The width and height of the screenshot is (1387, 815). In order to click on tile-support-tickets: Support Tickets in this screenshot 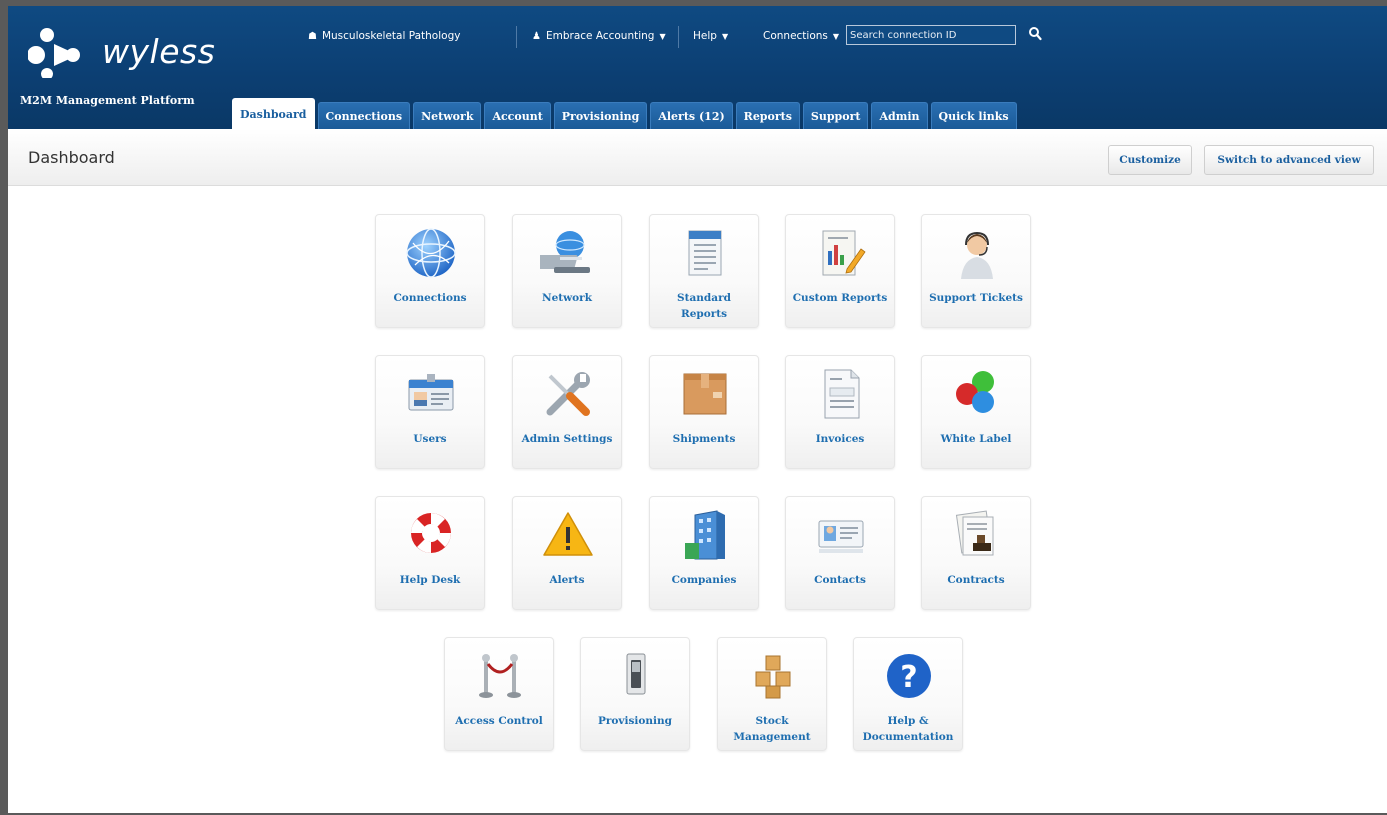, I will do `click(976, 271)`.